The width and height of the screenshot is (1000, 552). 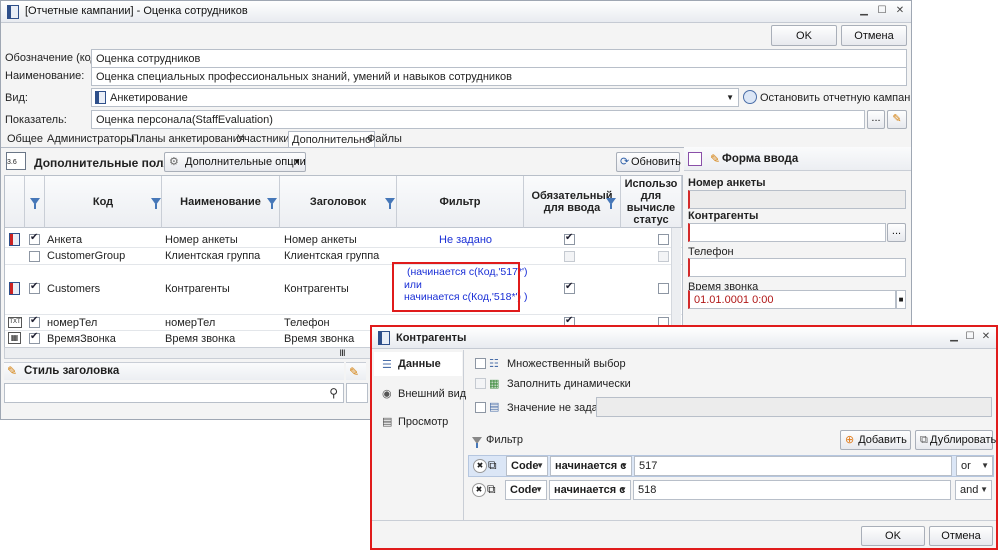 I want to click on filter-row: ✖ ⧉ Code ▼ начинается с ▼ 517 or ▼, so click(x=731, y=466).